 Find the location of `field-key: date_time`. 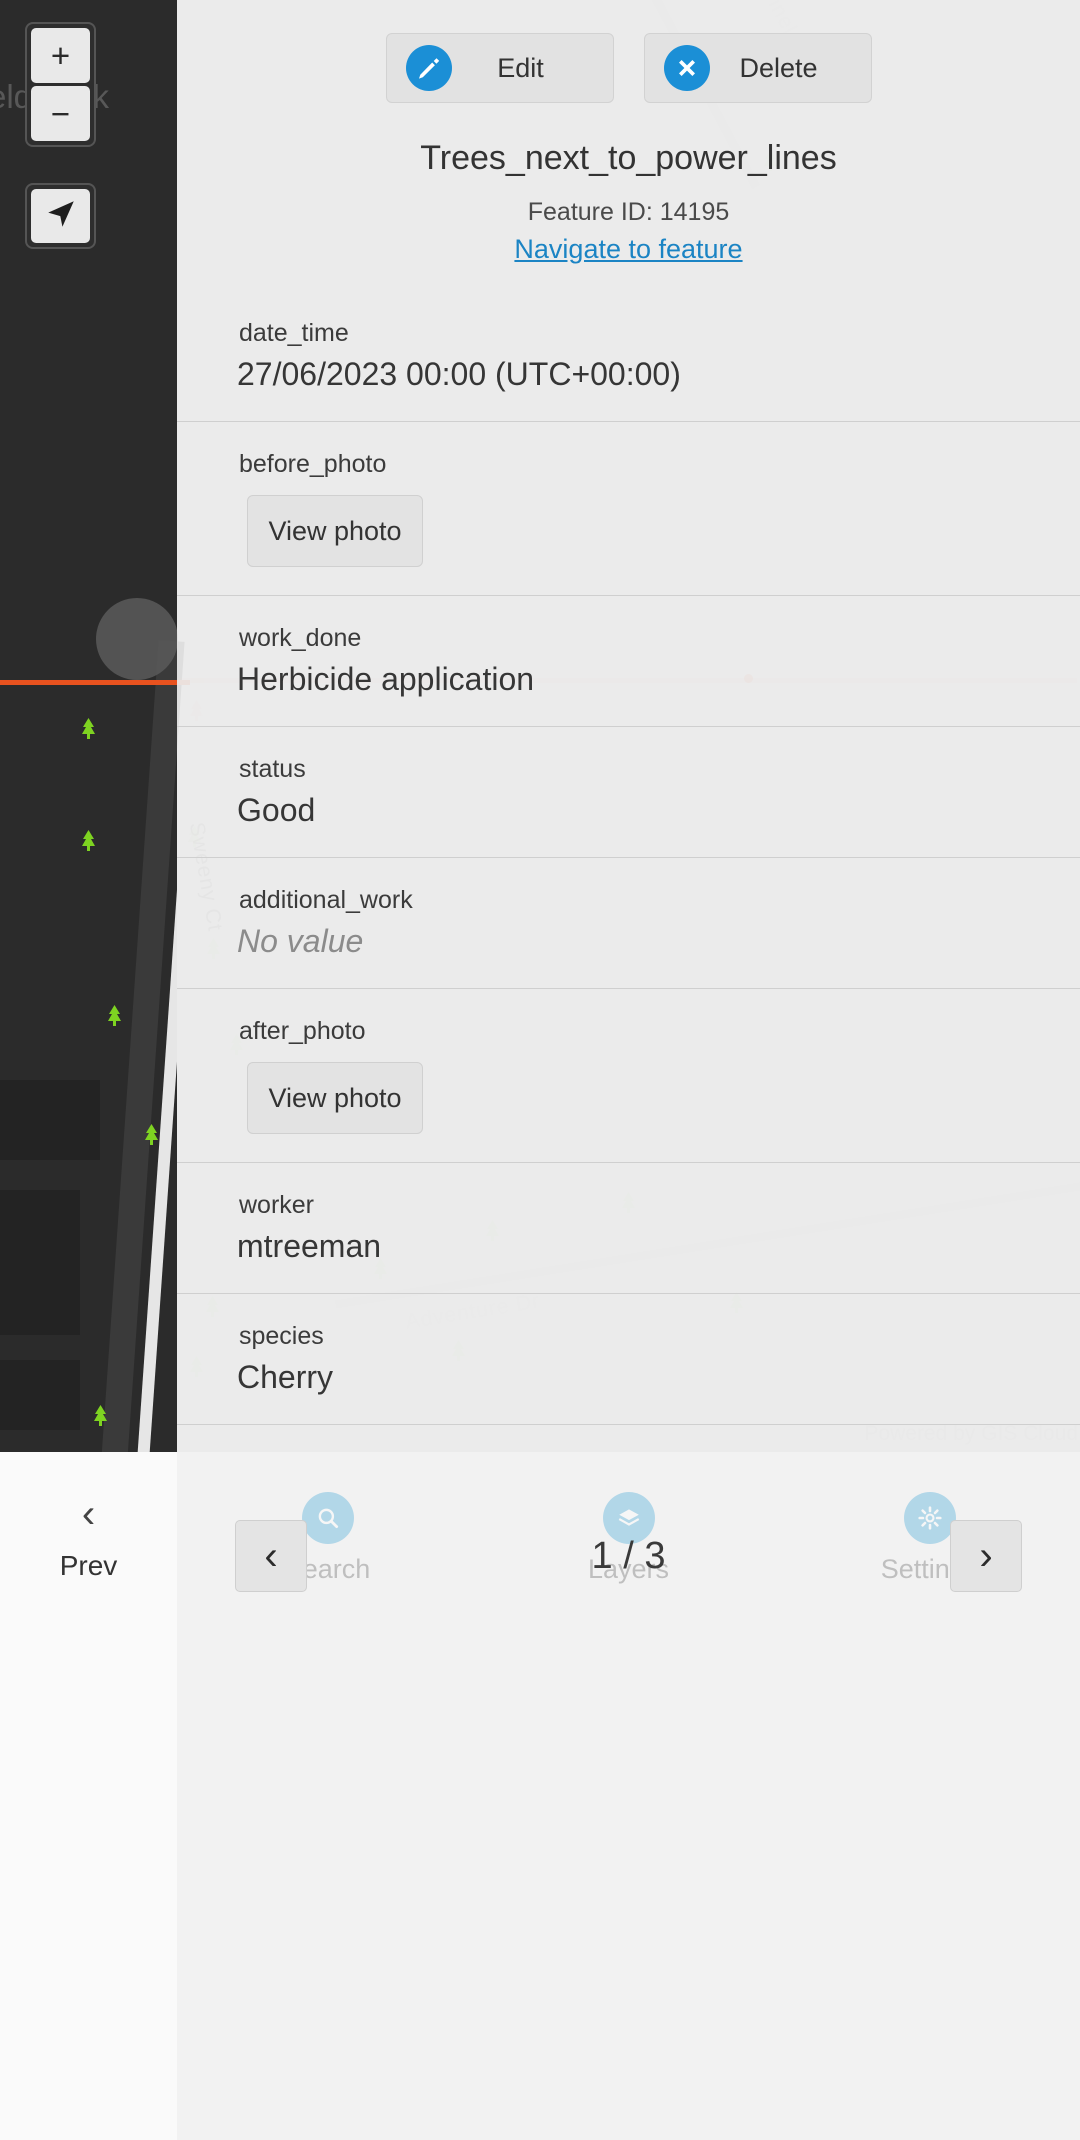

field-key: date_time is located at coordinates (294, 333).